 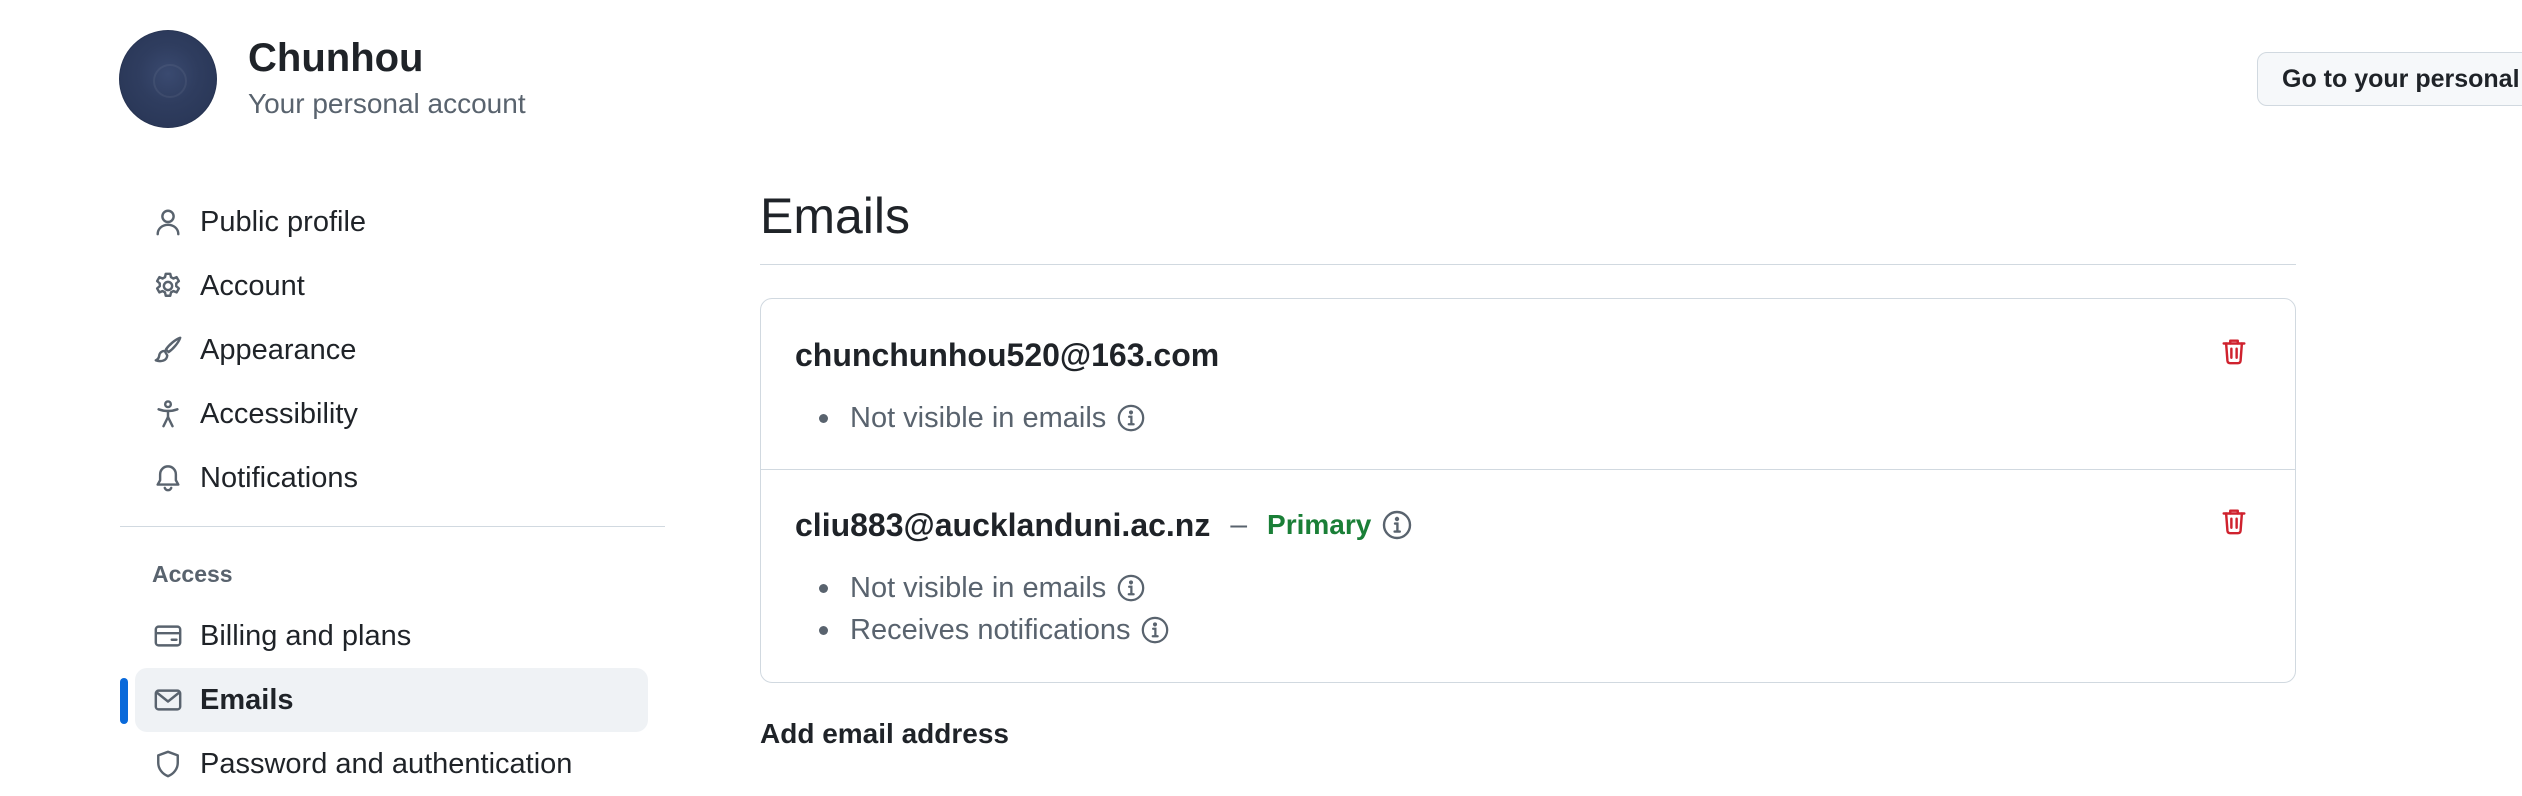 I want to click on go-to-profile-button: Go to your personal profile, so click(x=2389, y=79).